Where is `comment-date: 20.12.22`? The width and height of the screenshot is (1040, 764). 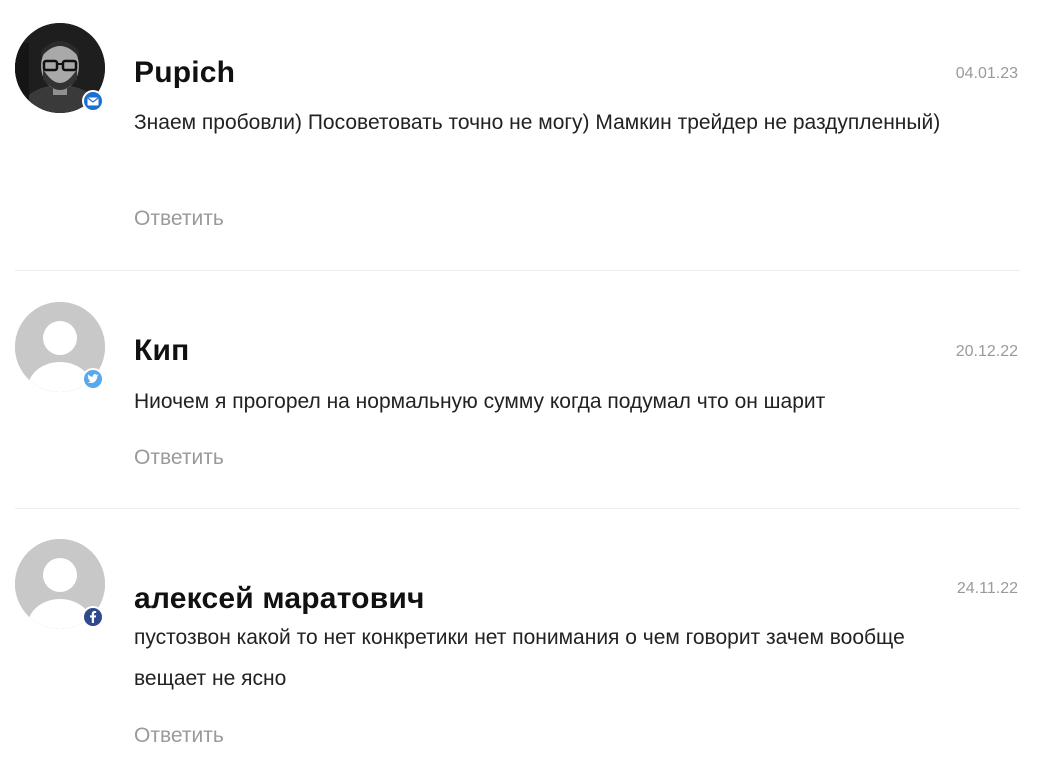
comment-date: 20.12.22 is located at coordinates (986, 351).